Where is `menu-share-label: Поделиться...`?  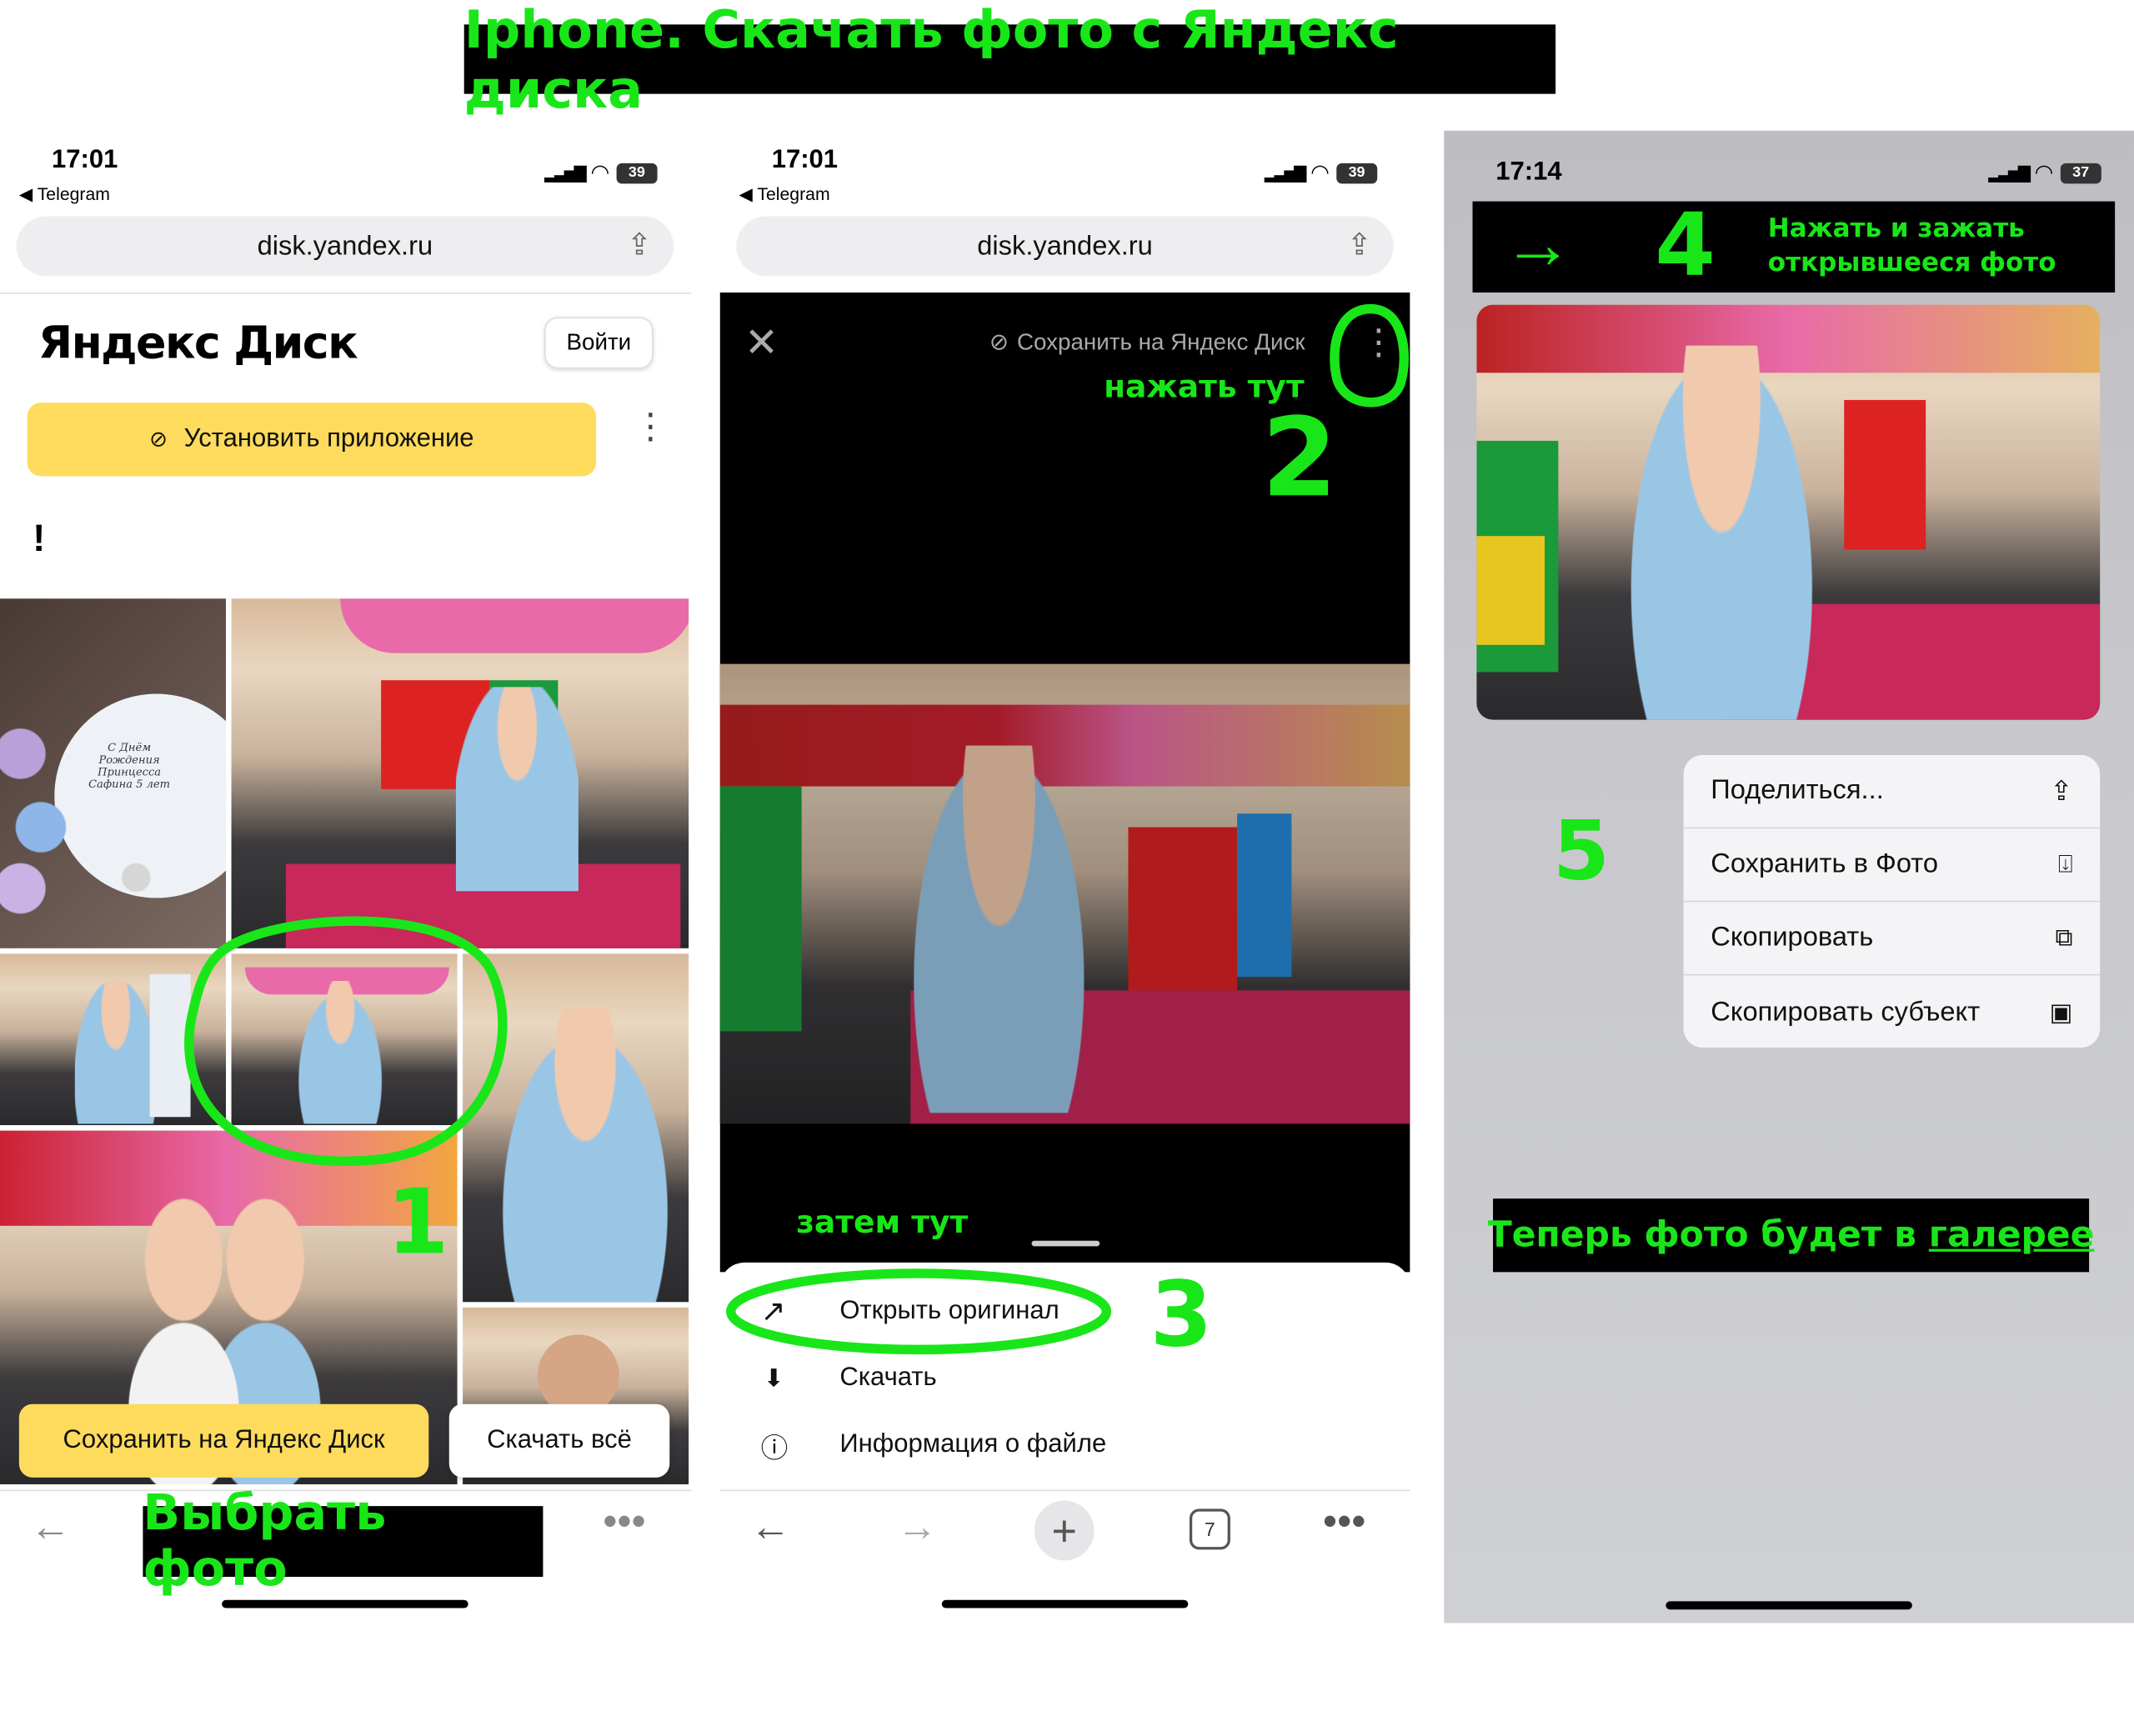
menu-share-label: Поделиться... is located at coordinates (1797, 791).